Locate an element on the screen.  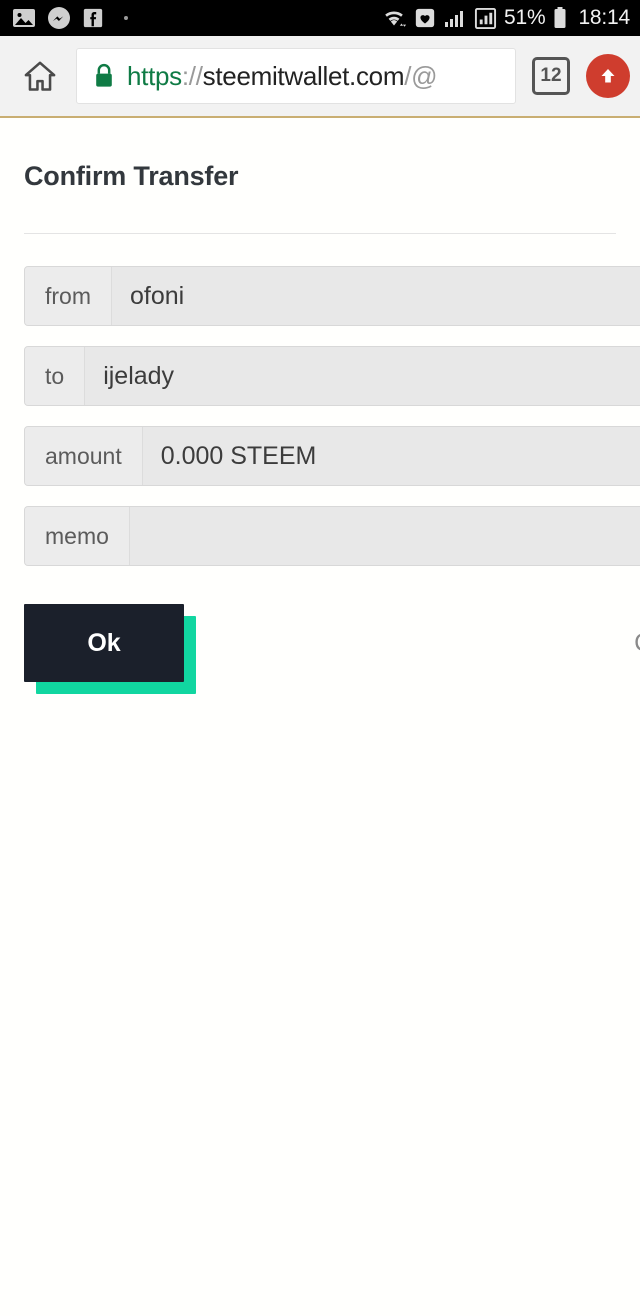
field-value-memo is located at coordinates (385, 536).